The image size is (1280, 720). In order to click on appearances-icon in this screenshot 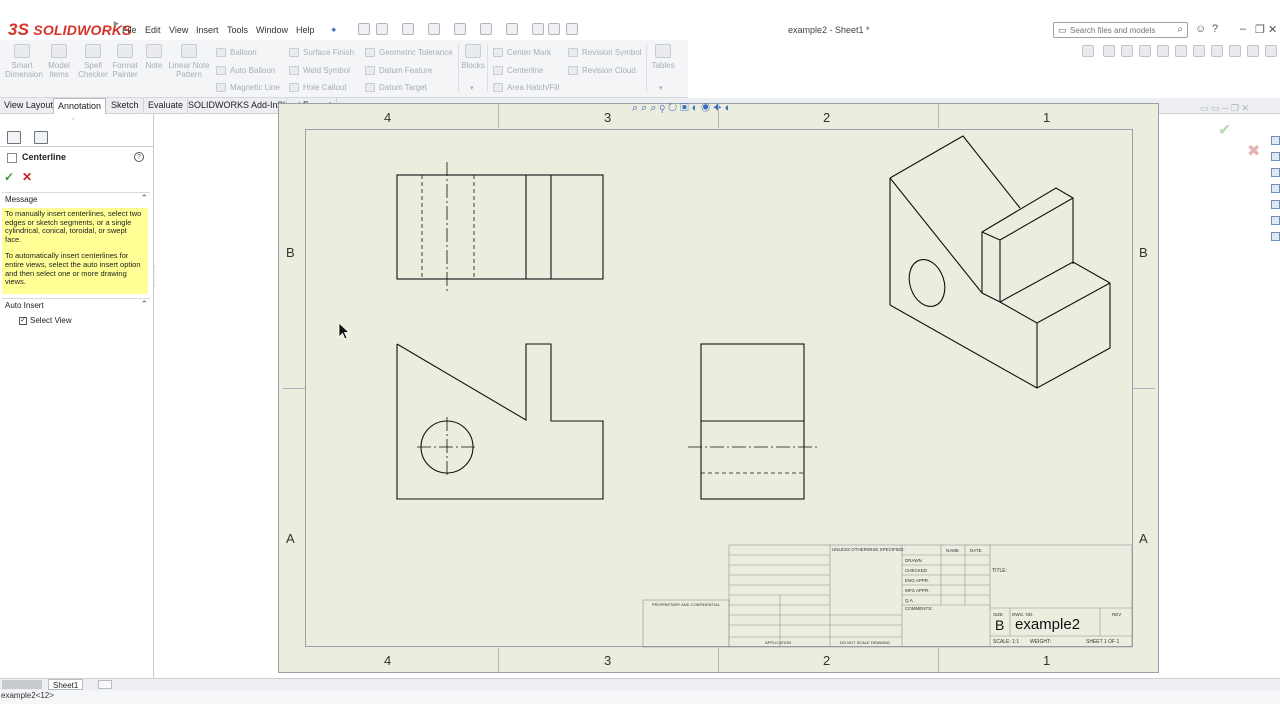, I will do `click(1275, 204)`.